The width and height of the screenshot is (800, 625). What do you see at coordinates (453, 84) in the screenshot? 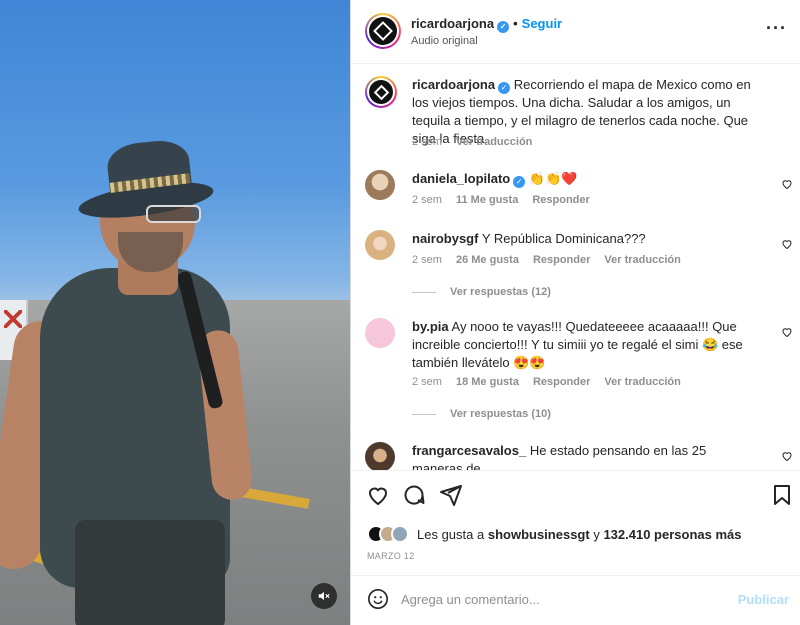
I see `caption-username: ricardoarjona` at bounding box center [453, 84].